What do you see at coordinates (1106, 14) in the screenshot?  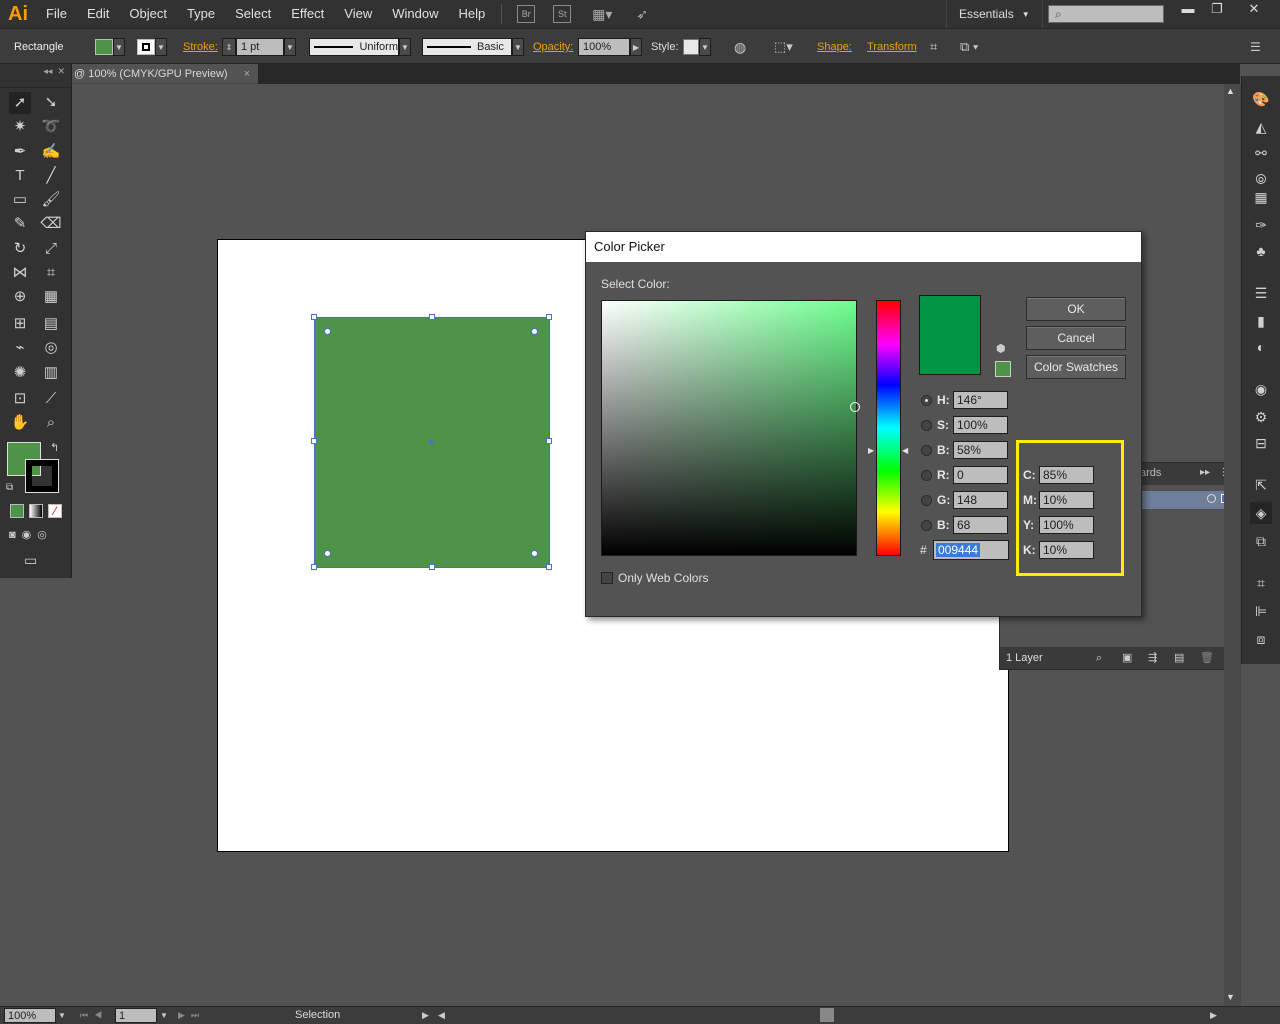 I see `search-input: ⌕` at bounding box center [1106, 14].